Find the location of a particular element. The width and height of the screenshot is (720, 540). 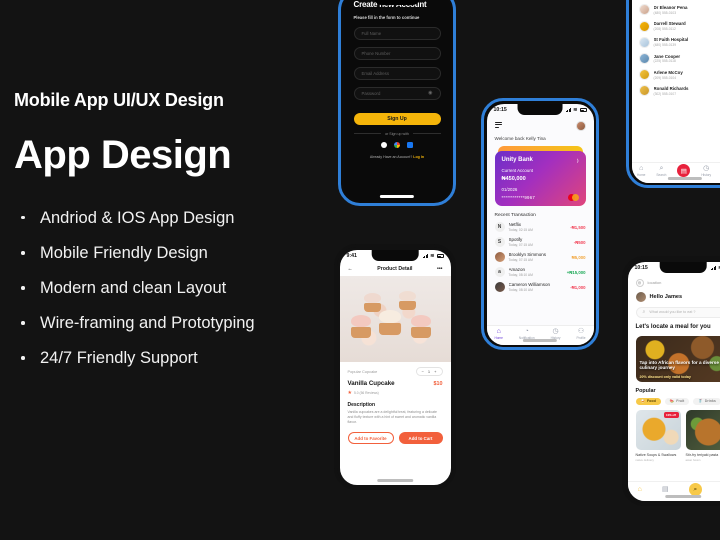

nav-label: Home is located at coordinates (641, 174).